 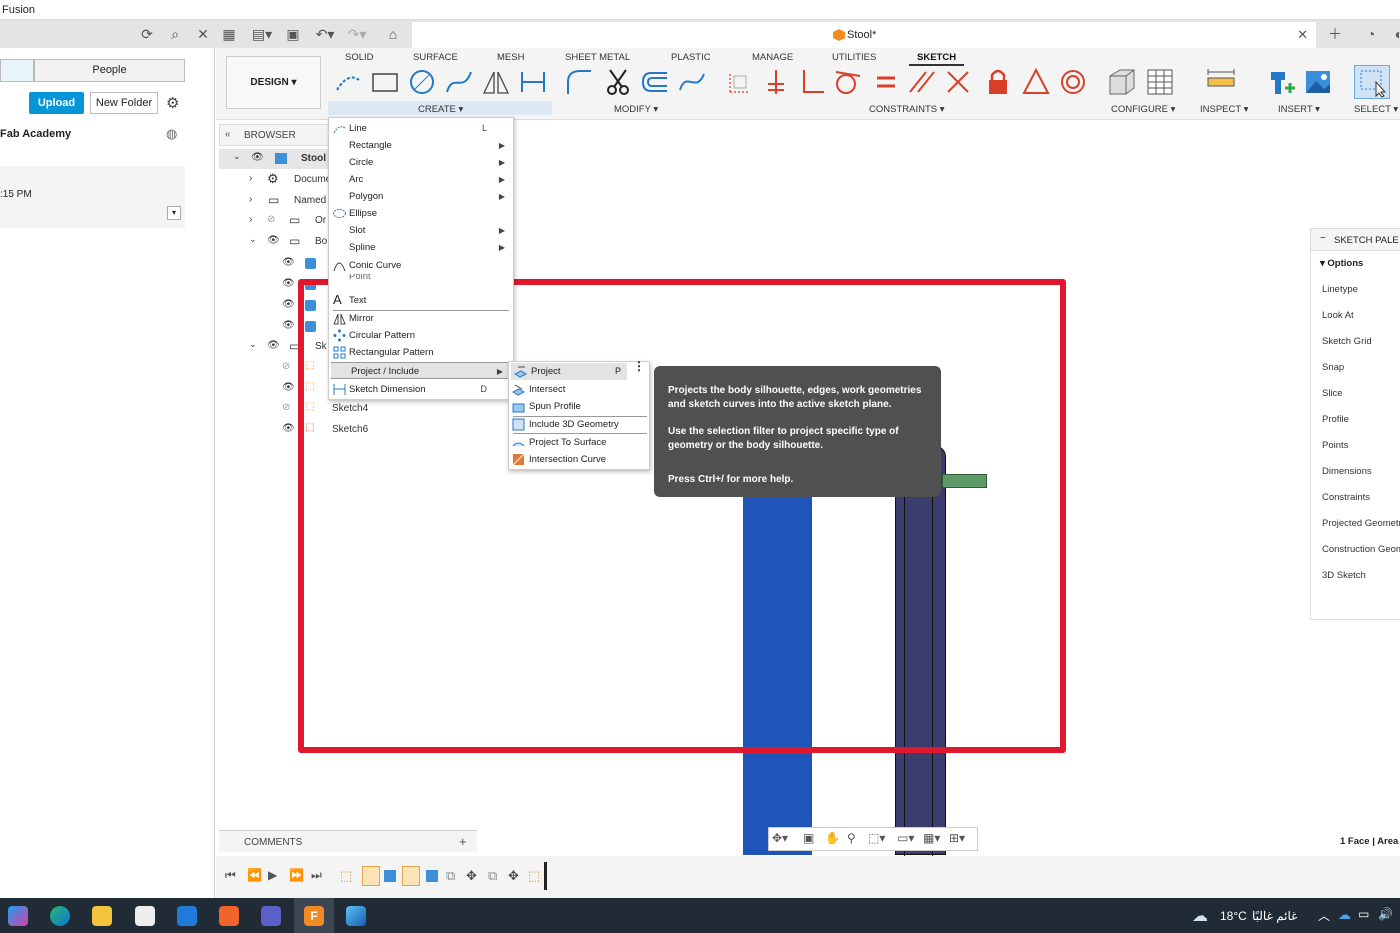 What do you see at coordinates (254, 875) in the screenshot?
I see `step-back-icon: ⏪` at bounding box center [254, 875].